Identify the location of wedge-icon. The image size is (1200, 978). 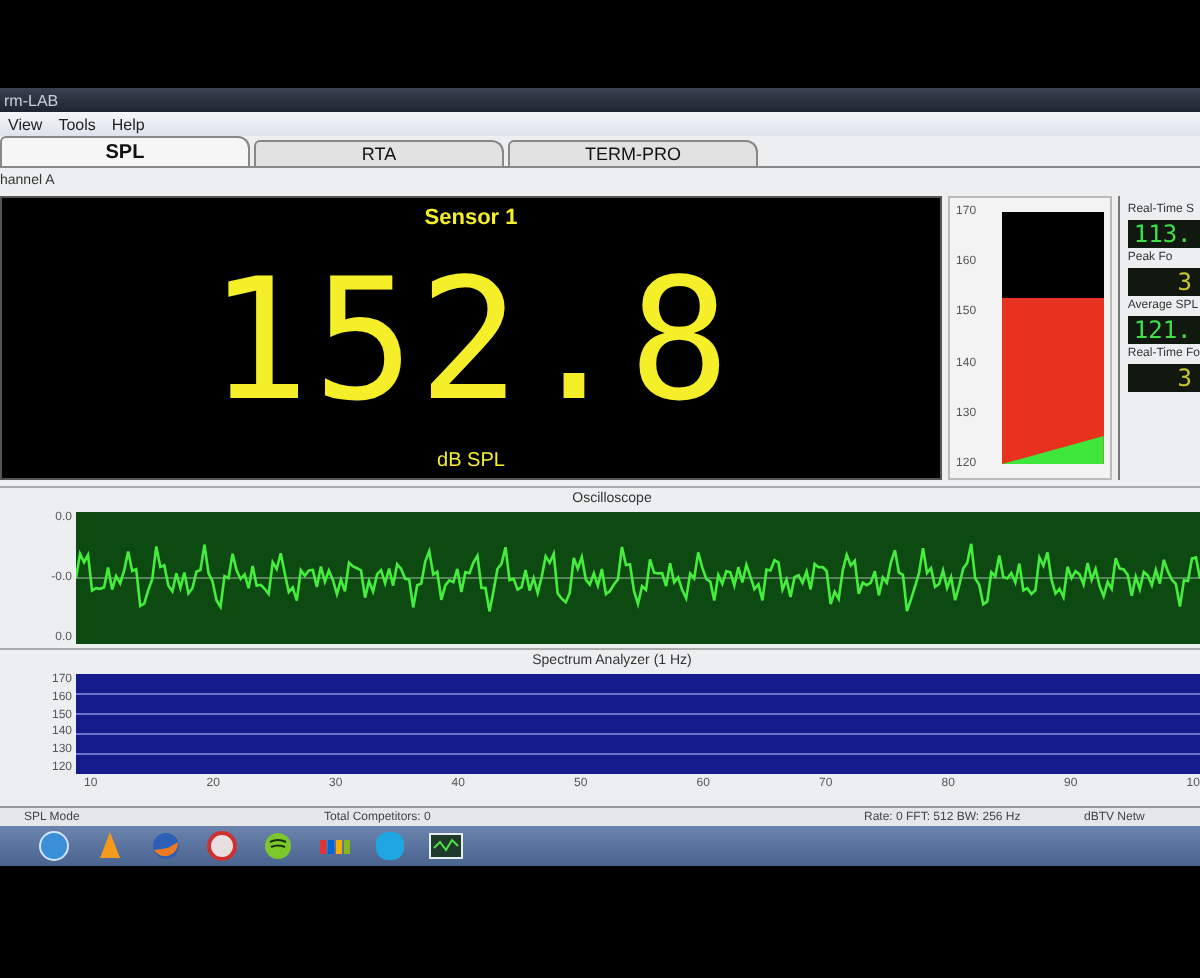
(1053, 450).